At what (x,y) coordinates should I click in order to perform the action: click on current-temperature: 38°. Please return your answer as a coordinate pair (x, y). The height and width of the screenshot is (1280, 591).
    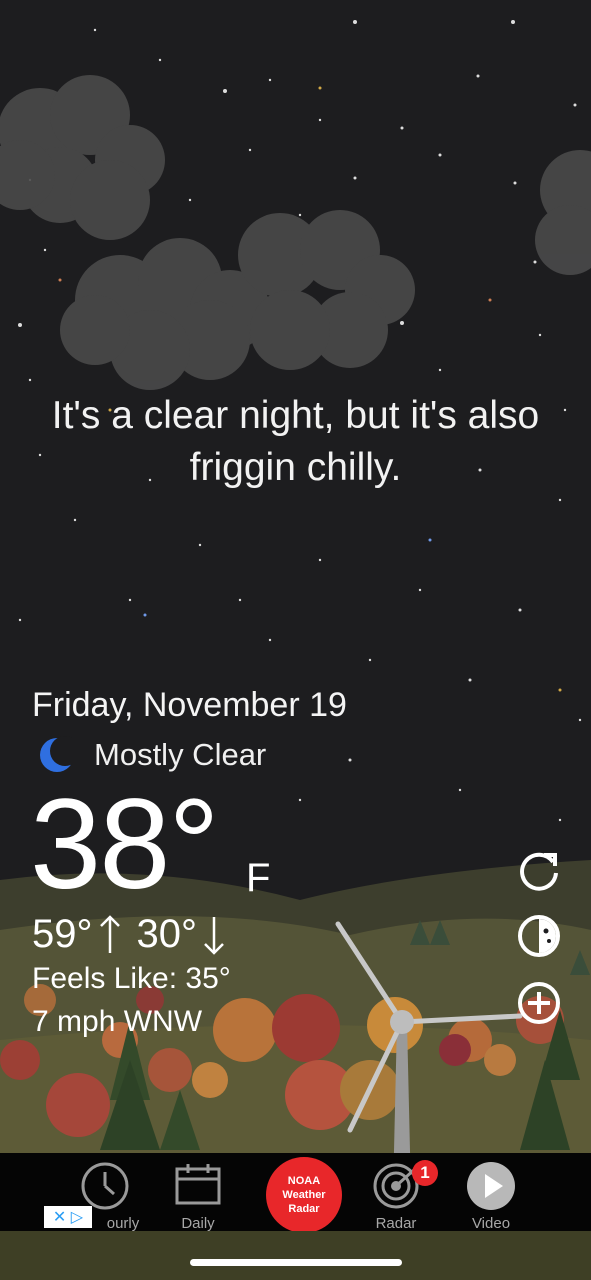
    Looking at the image, I should click on (125, 844).